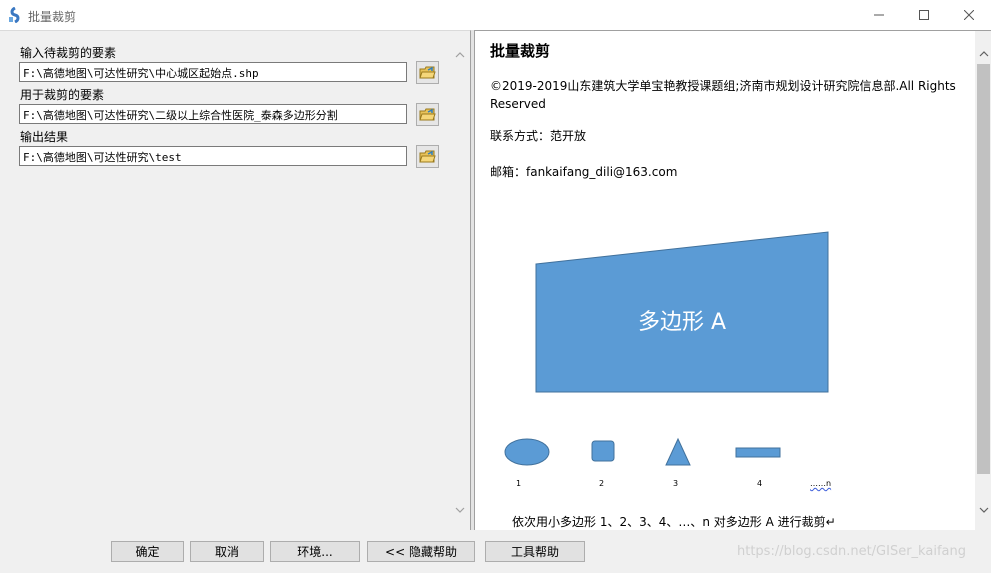 The image size is (991, 573). Describe the element at coordinates (421, 551) in the screenshot. I see `hide-help-button: << 隐藏帮助` at that location.